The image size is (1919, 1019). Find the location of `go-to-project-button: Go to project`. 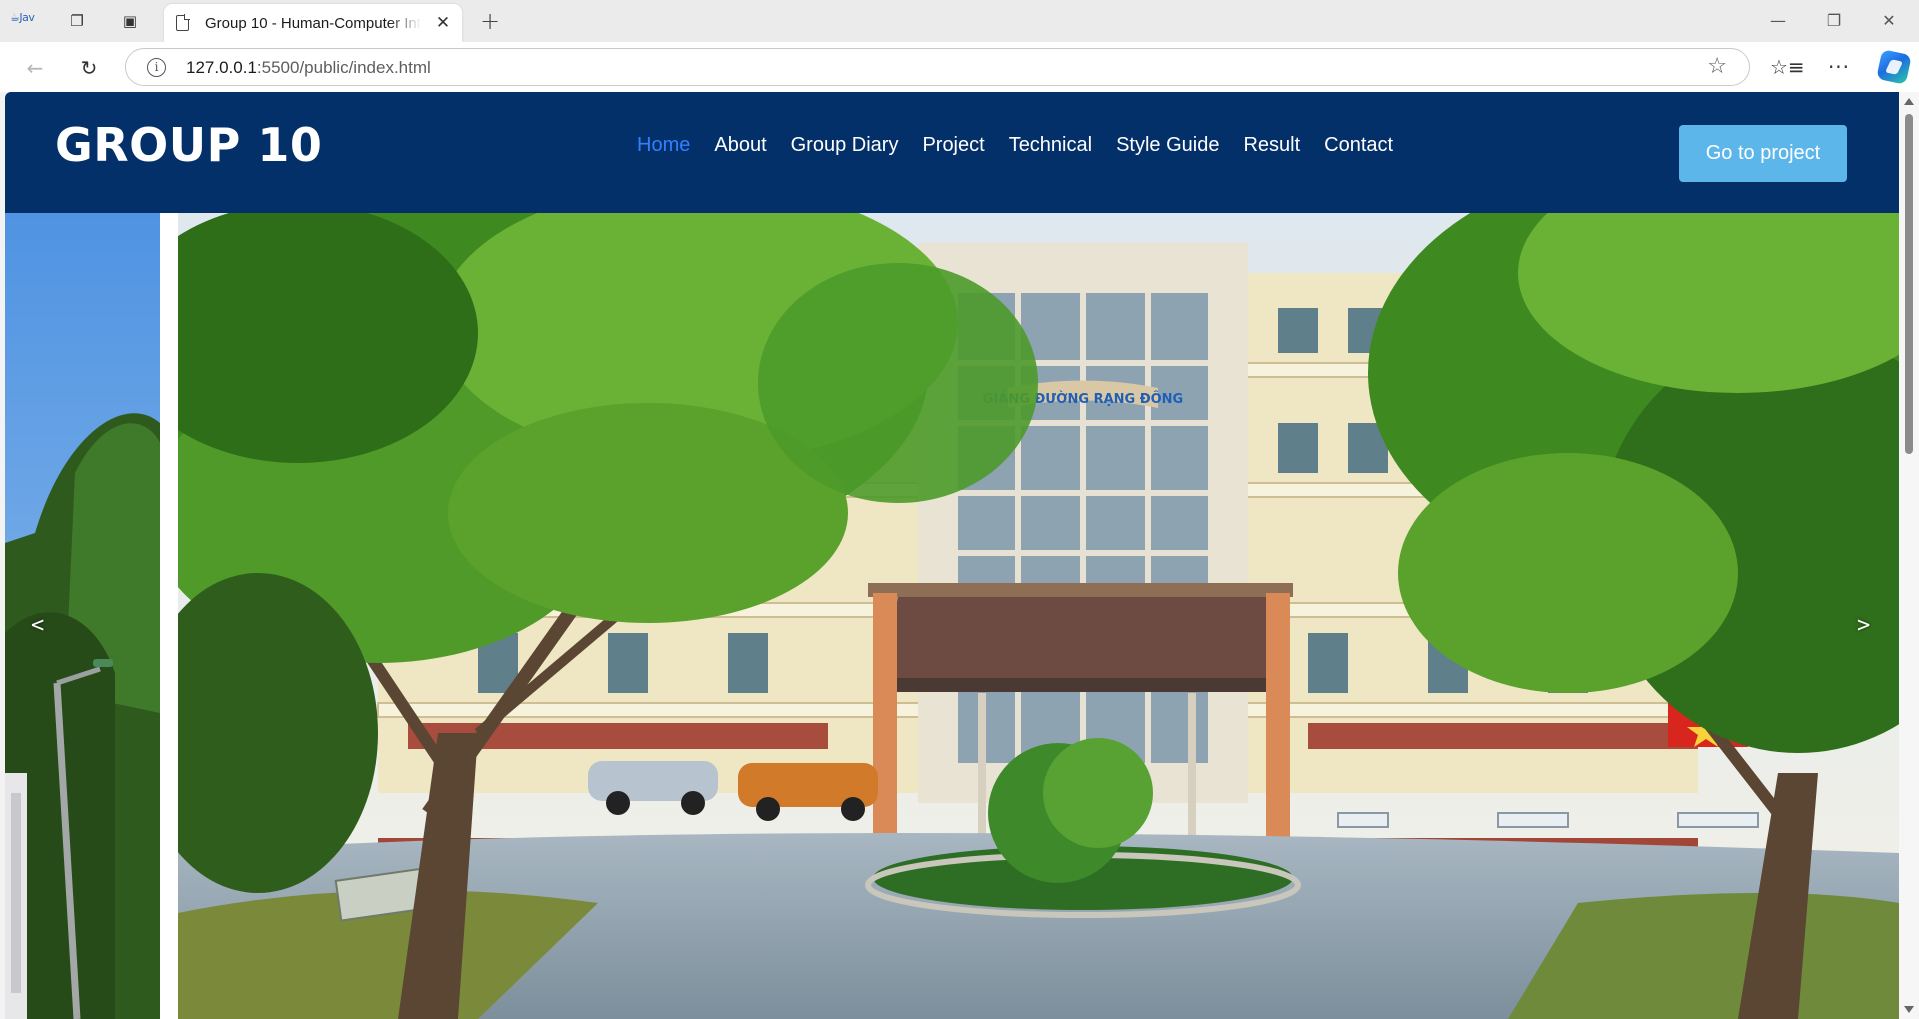

go-to-project-button: Go to project is located at coordinates (1763, 153).